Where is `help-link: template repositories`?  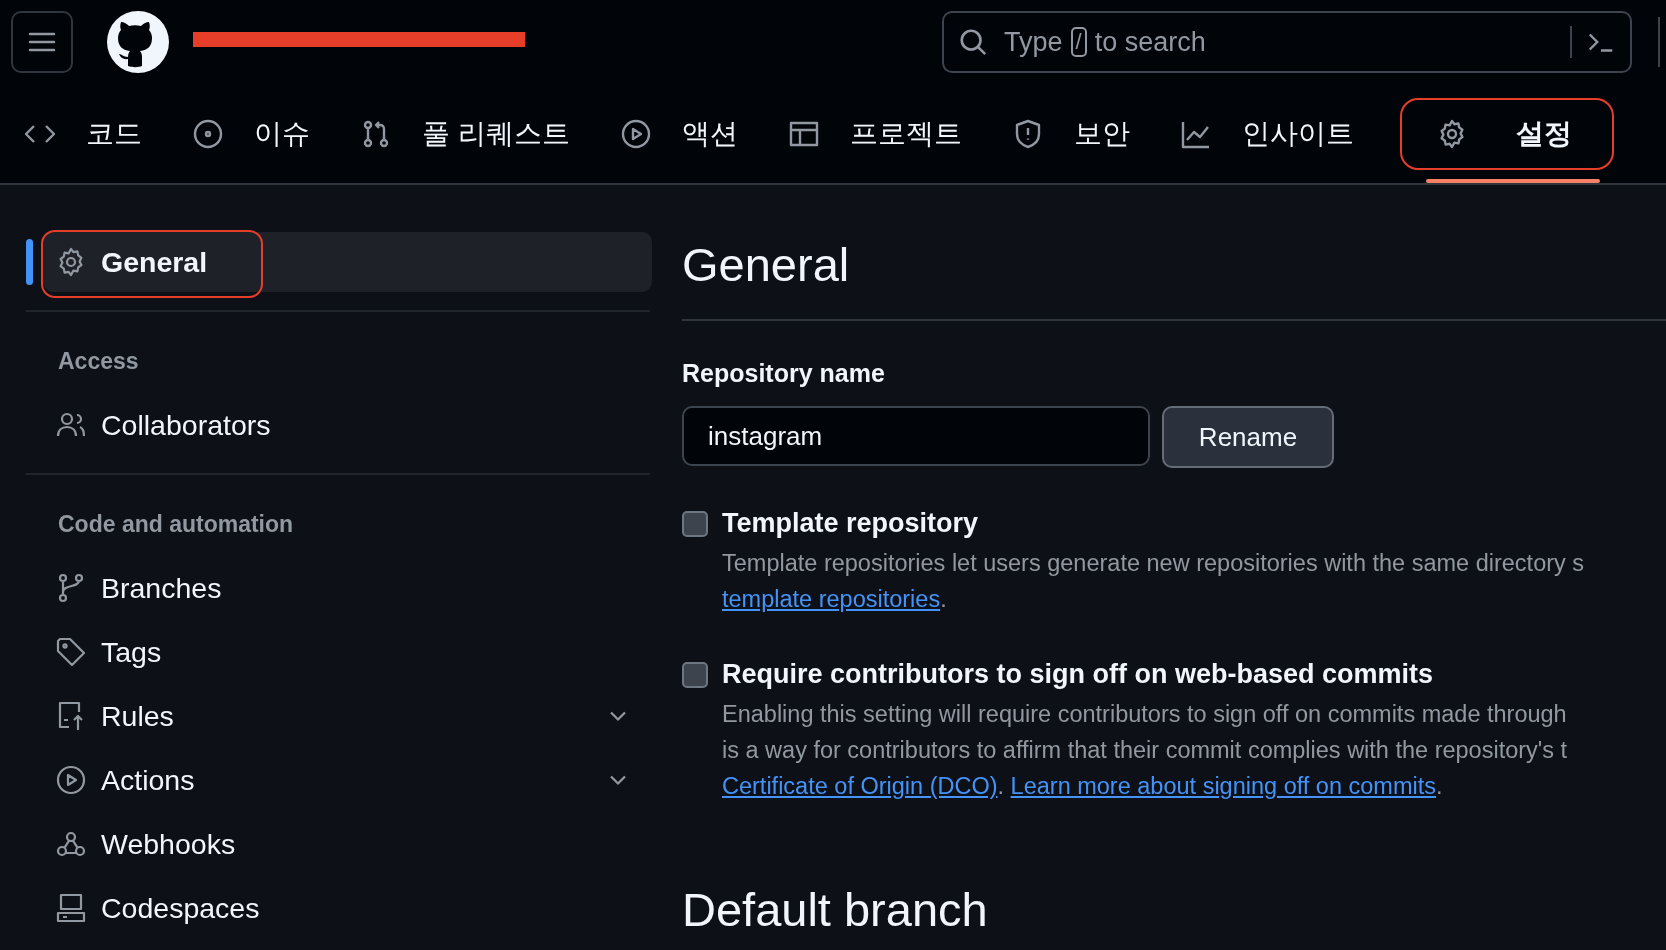
help-link: template repositories is located at coordinates (831, 599).